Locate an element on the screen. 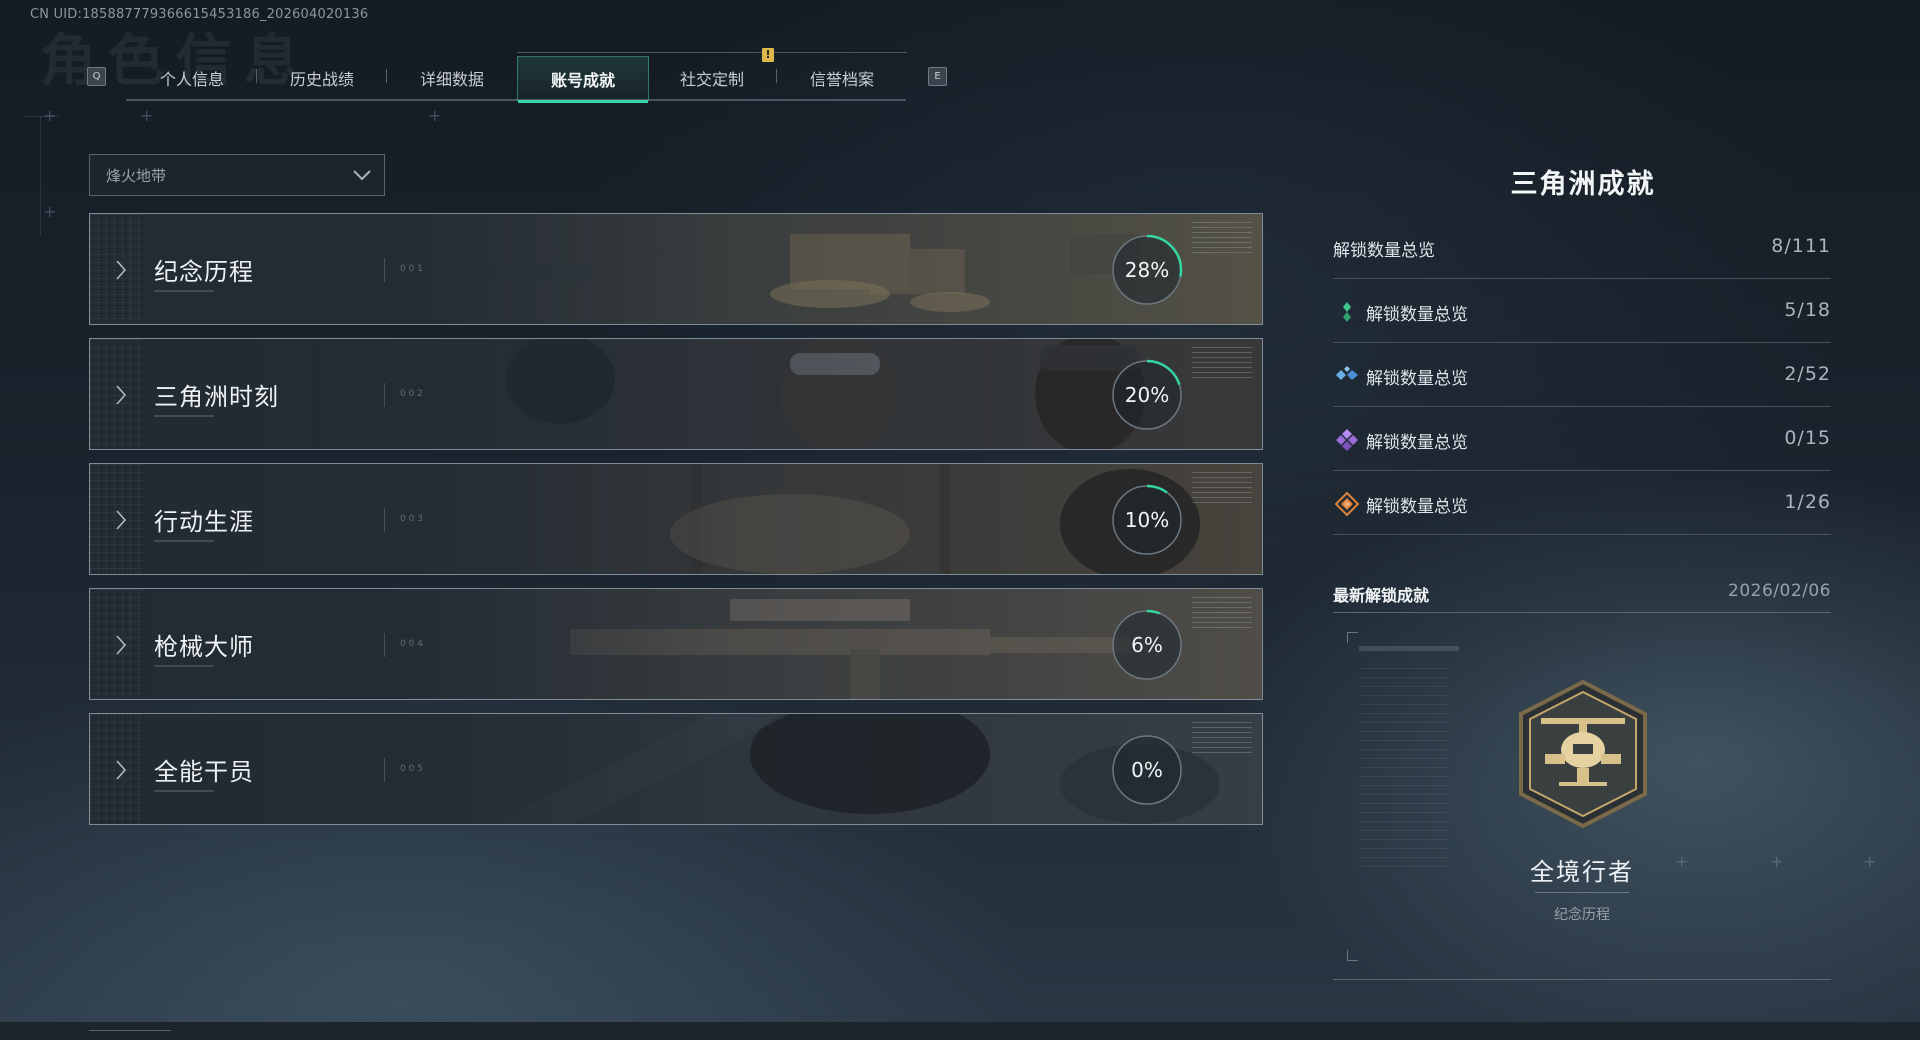  category-row-operation-career: 行动生涯 0 0 3 10% is located at coordinates (676, 519).